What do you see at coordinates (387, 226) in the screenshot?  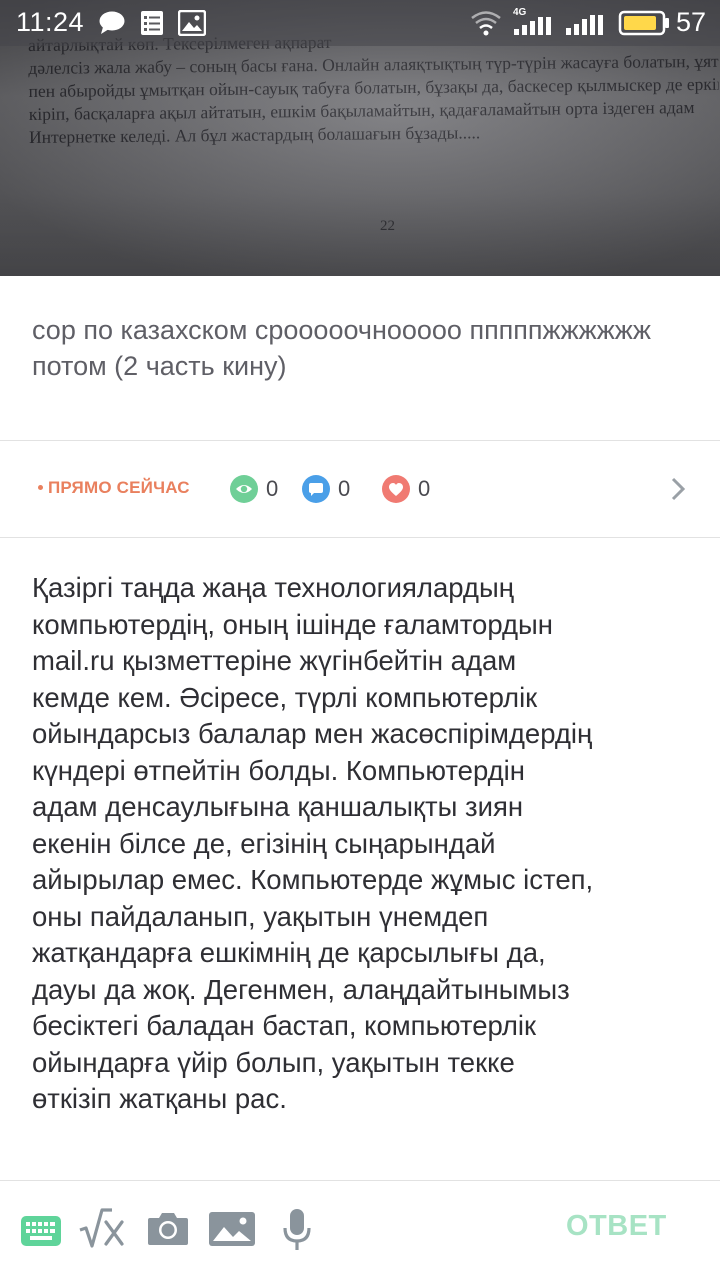 I see `photo-page-number: 22` at bounding box center [387, 226].